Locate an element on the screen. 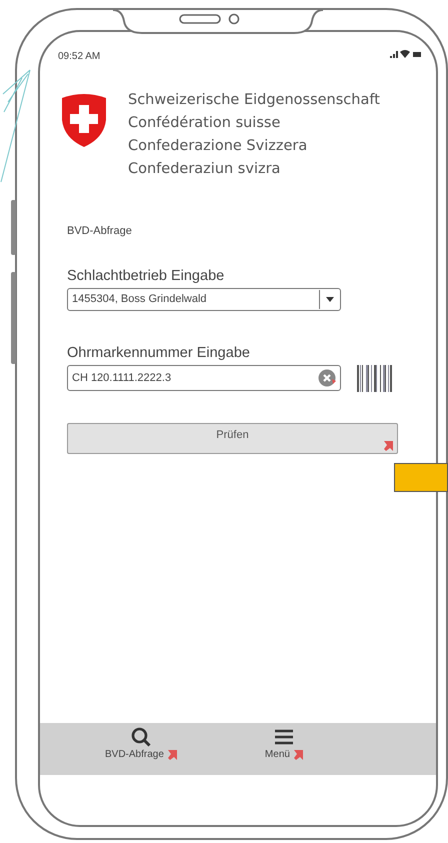  status-icons is located at coordinates (406, 54).